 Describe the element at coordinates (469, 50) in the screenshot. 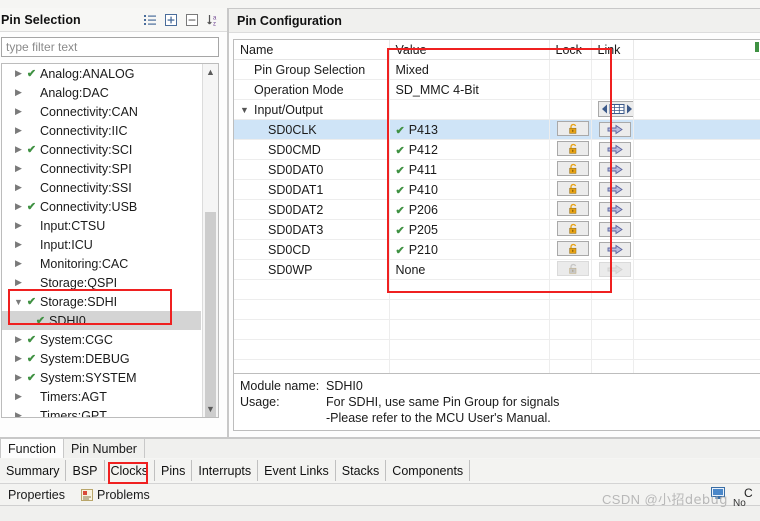

I see `column-header-value: Value` at that location.